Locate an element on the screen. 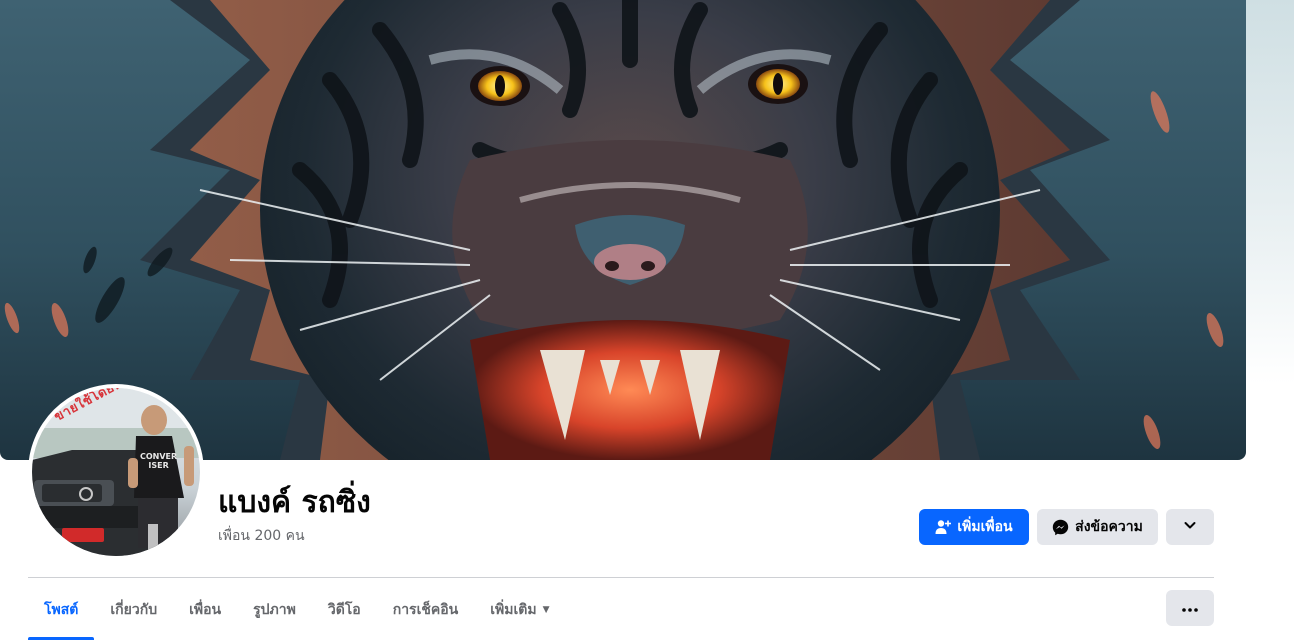 Image resolution: width=1294 pixels, height=640 pixels. more-options-button is located at coordinates (1190, 608).